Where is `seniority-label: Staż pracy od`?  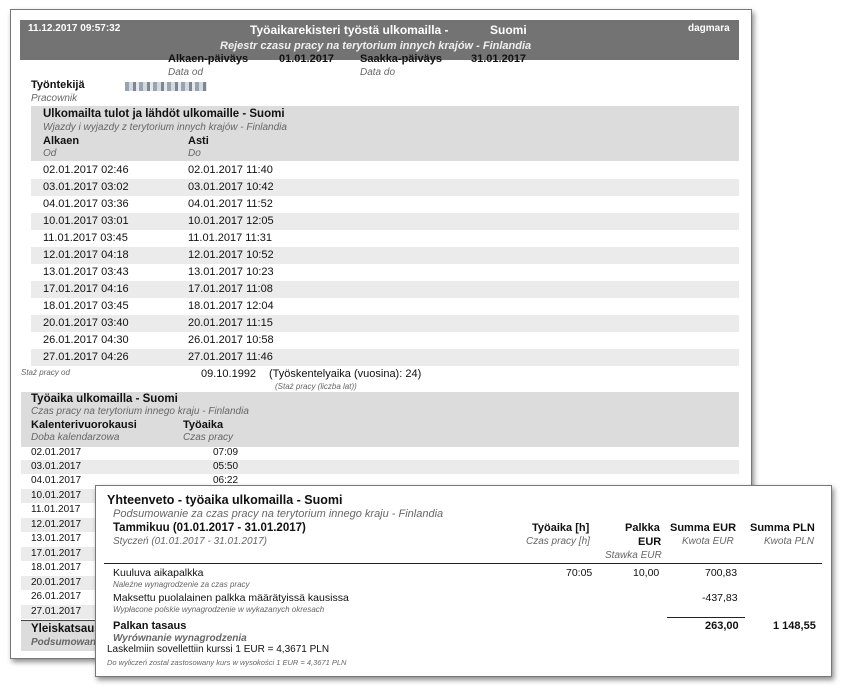 seniority-label: Staż pracy od is located at coordinates (45, 372).